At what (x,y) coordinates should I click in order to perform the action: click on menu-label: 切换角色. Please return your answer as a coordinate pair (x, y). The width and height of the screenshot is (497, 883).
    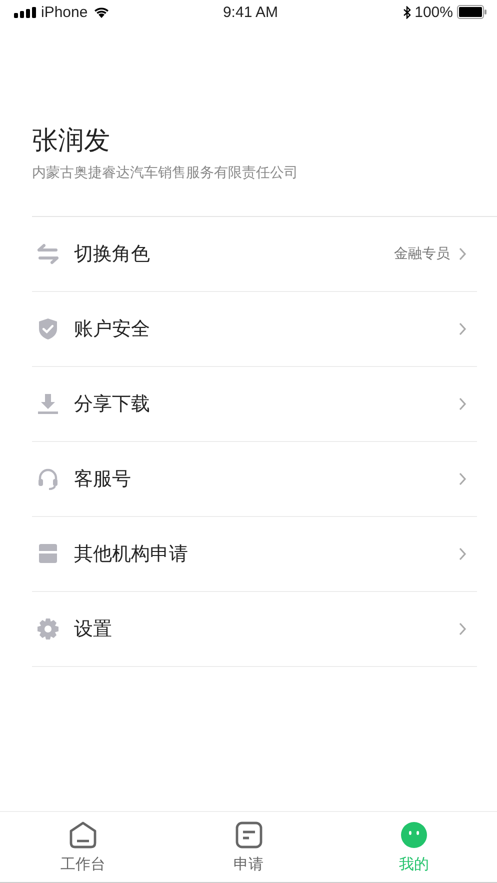
    Looking at the image, I should click on (112, 254).